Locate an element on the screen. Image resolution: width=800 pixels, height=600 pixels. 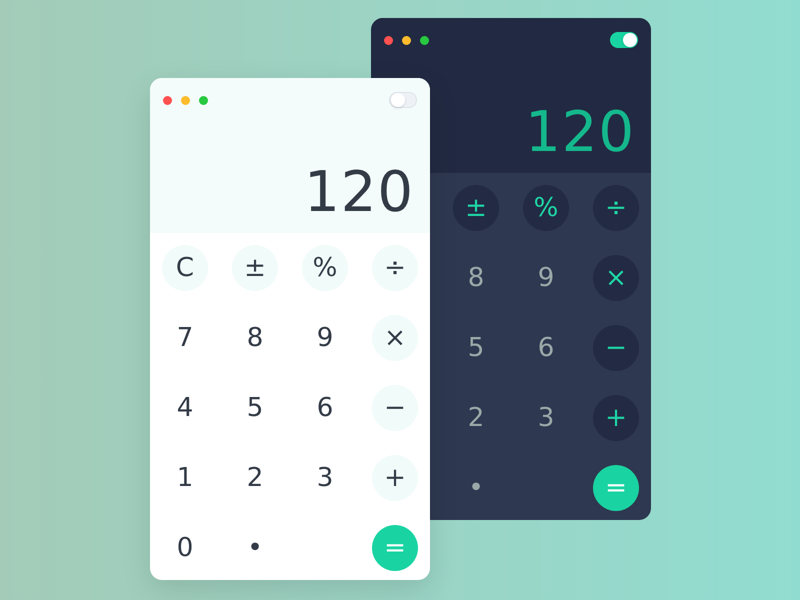
digit-key: 1 is located at coordinates (185, 478).